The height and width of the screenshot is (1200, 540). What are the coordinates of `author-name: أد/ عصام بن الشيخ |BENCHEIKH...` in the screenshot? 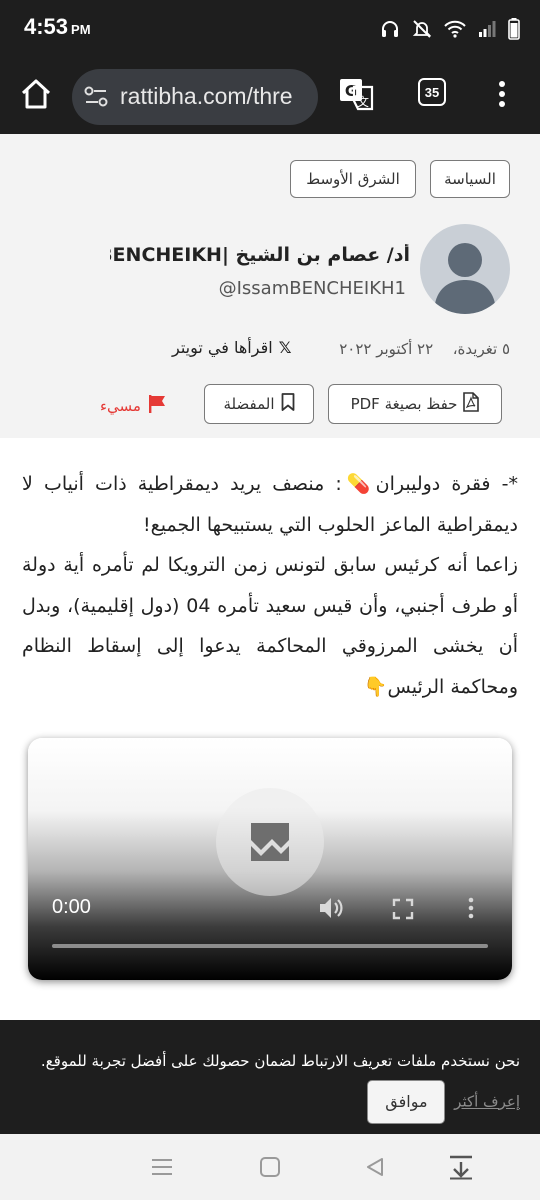 It's located at (260, 255).